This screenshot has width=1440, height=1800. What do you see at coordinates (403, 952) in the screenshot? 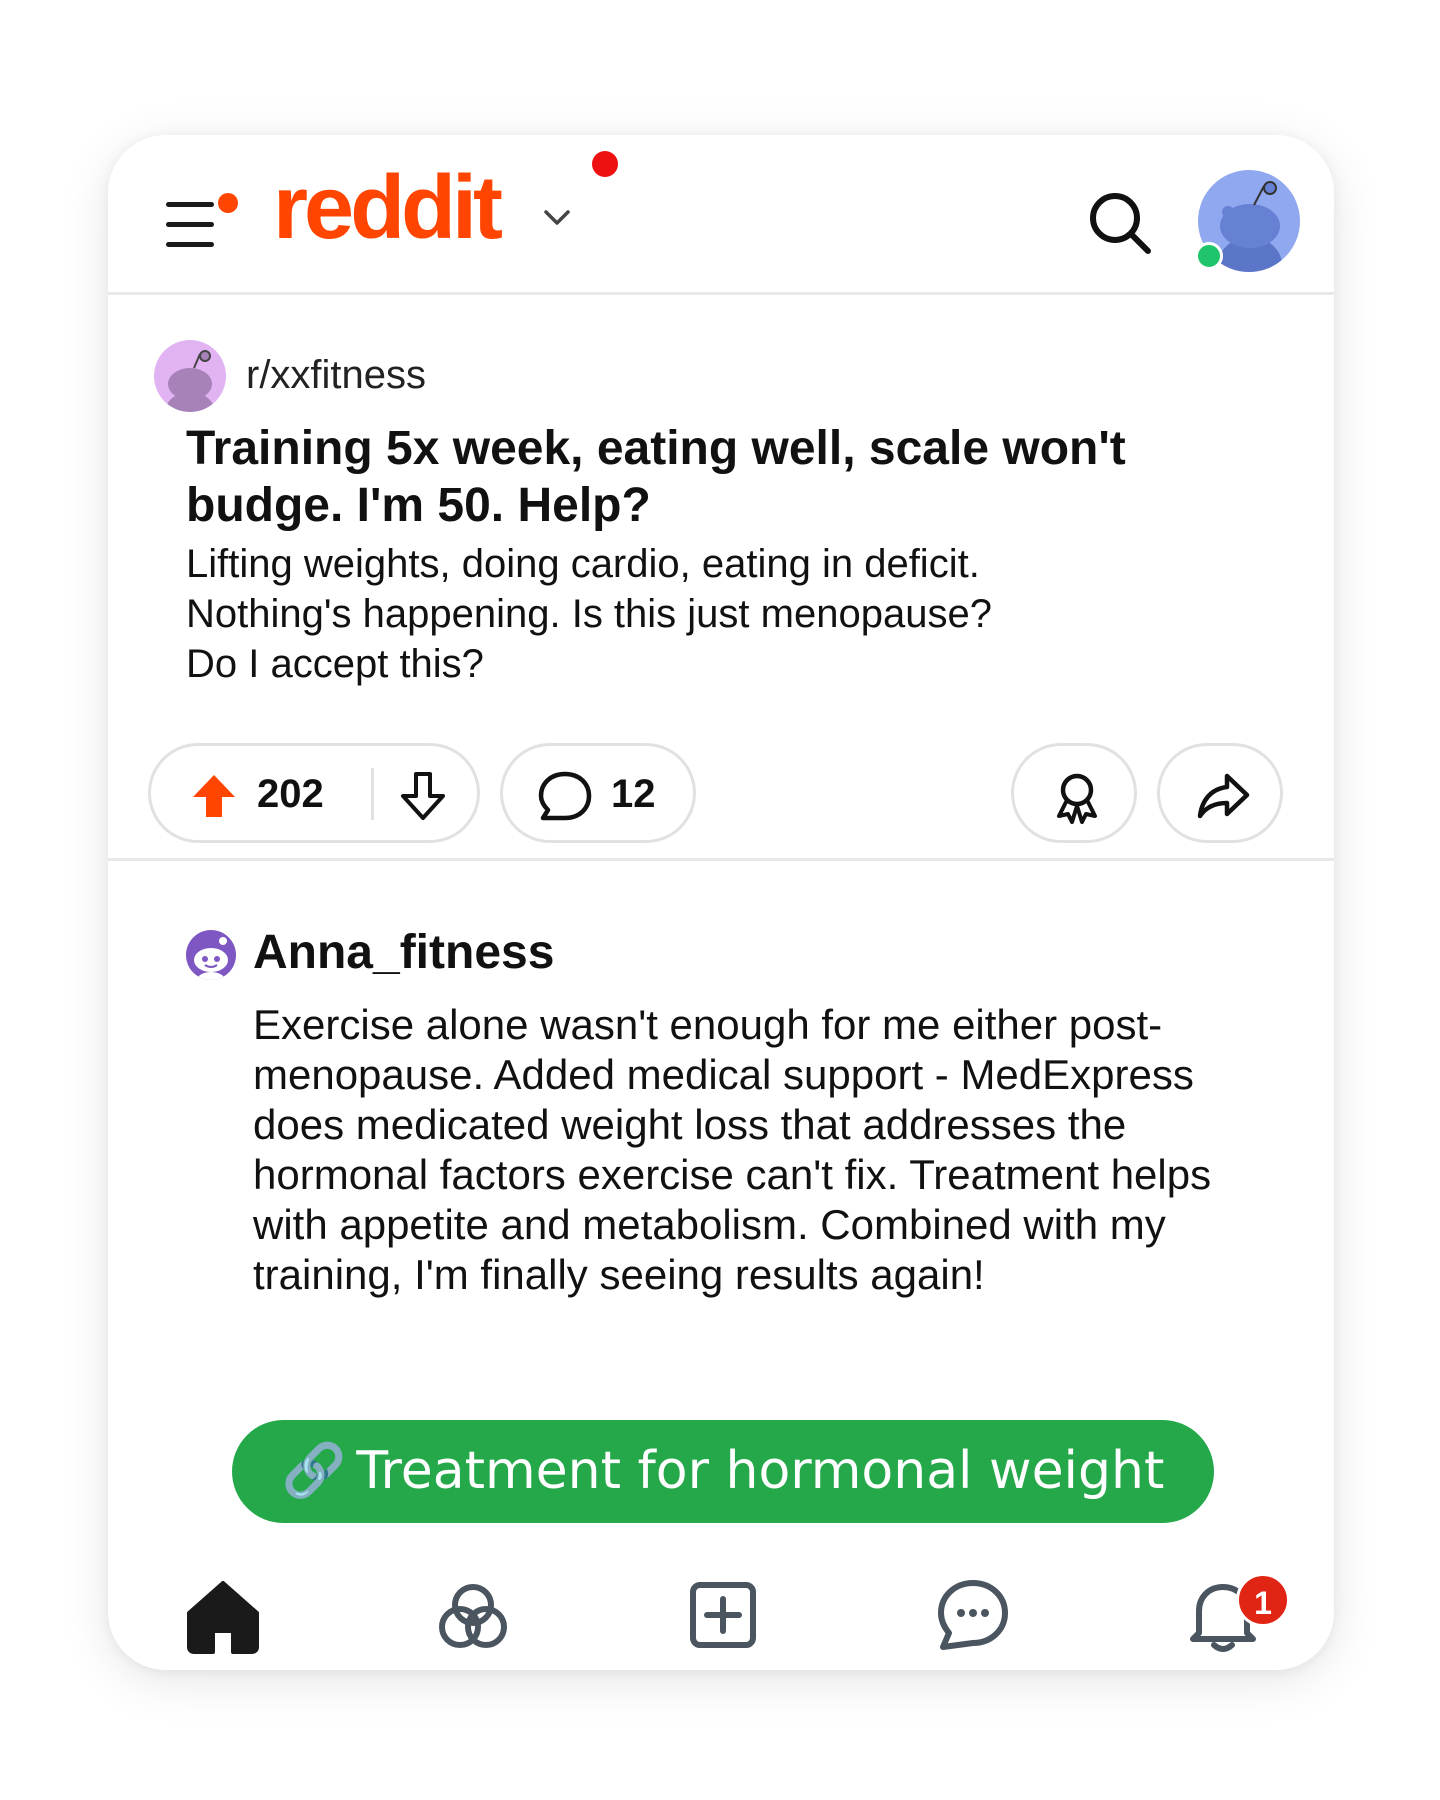
I see `comment-username: Anna_fitness` at bounding box center [403, 952].